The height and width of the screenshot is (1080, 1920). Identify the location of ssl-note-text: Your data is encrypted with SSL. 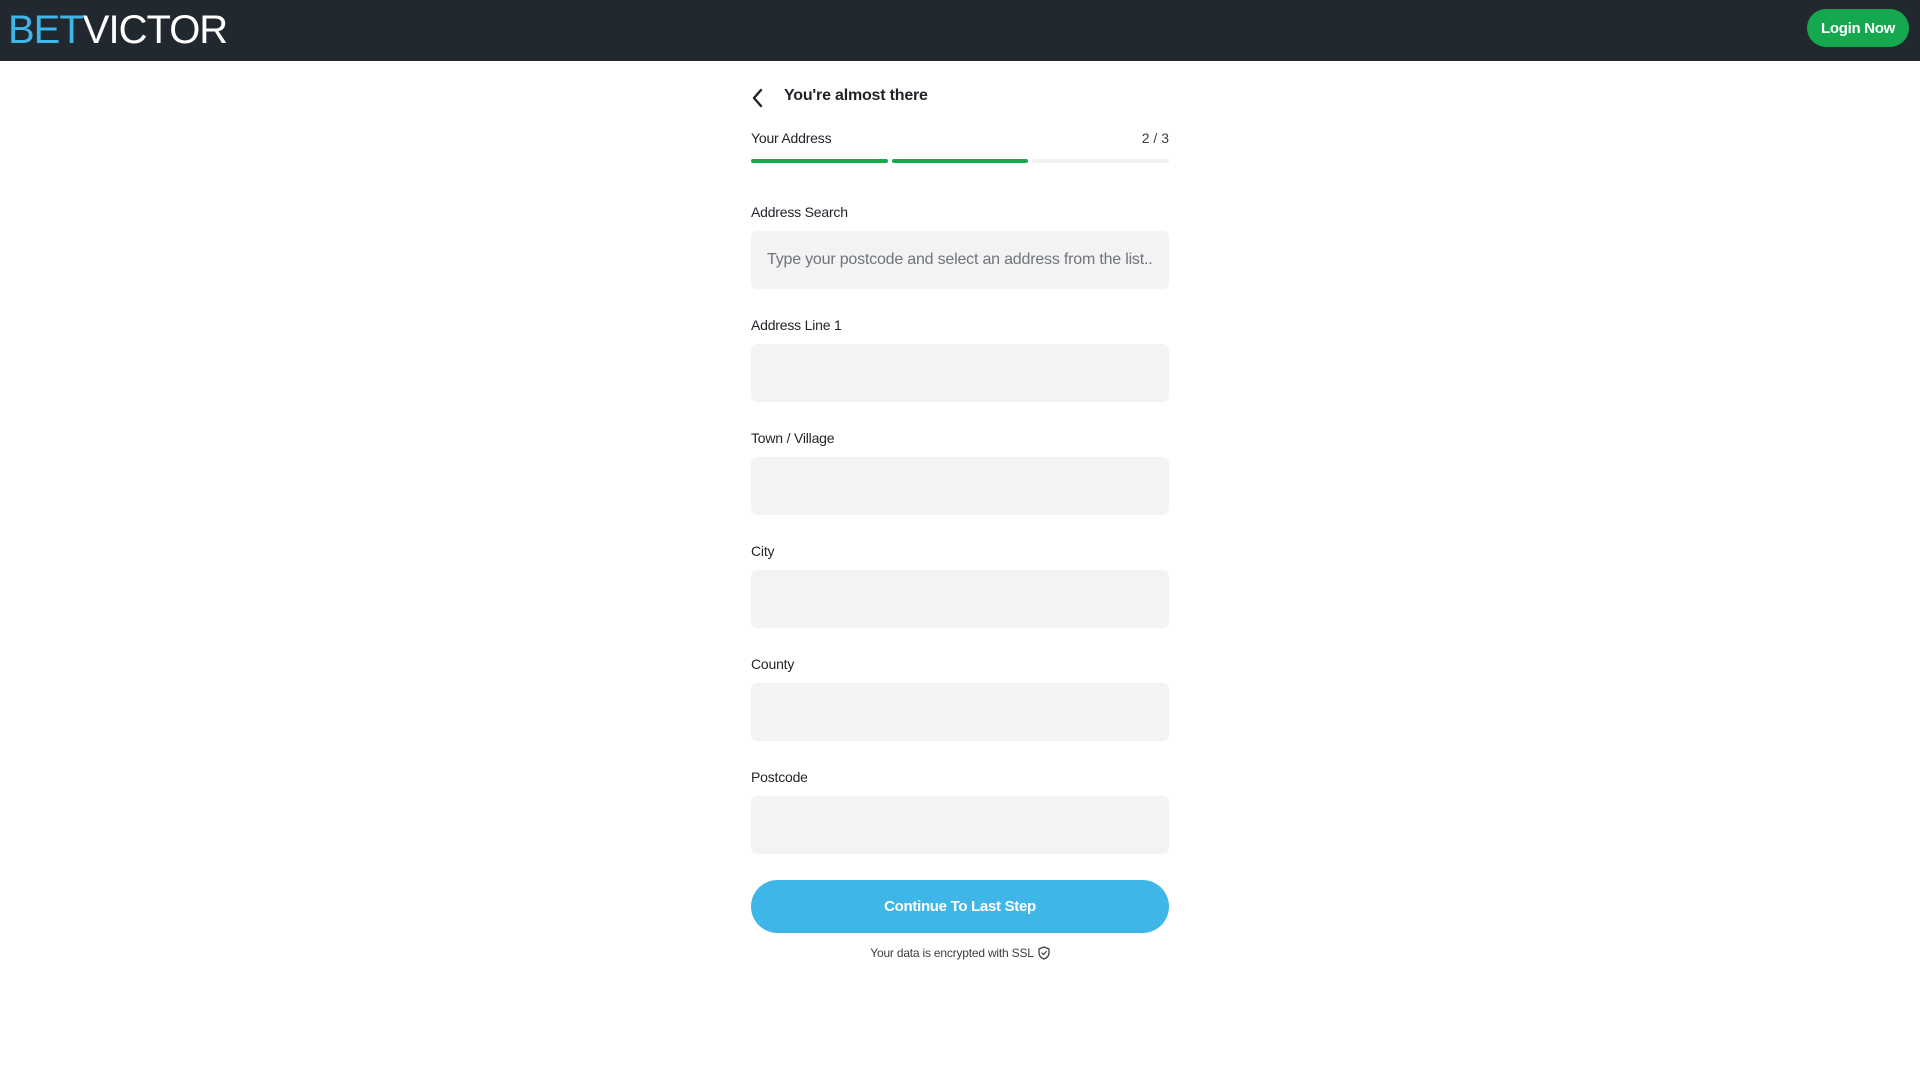
(952, 953).